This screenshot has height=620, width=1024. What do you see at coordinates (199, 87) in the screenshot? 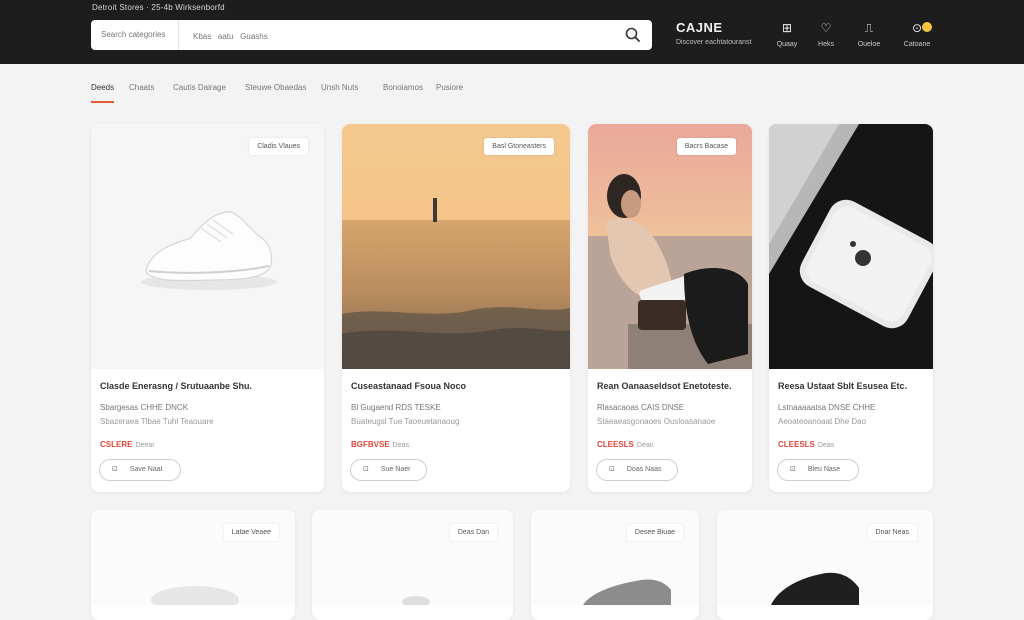
I see `tab-cautis-dairage: Cautis Dairage` at bounding box center [199, 87].